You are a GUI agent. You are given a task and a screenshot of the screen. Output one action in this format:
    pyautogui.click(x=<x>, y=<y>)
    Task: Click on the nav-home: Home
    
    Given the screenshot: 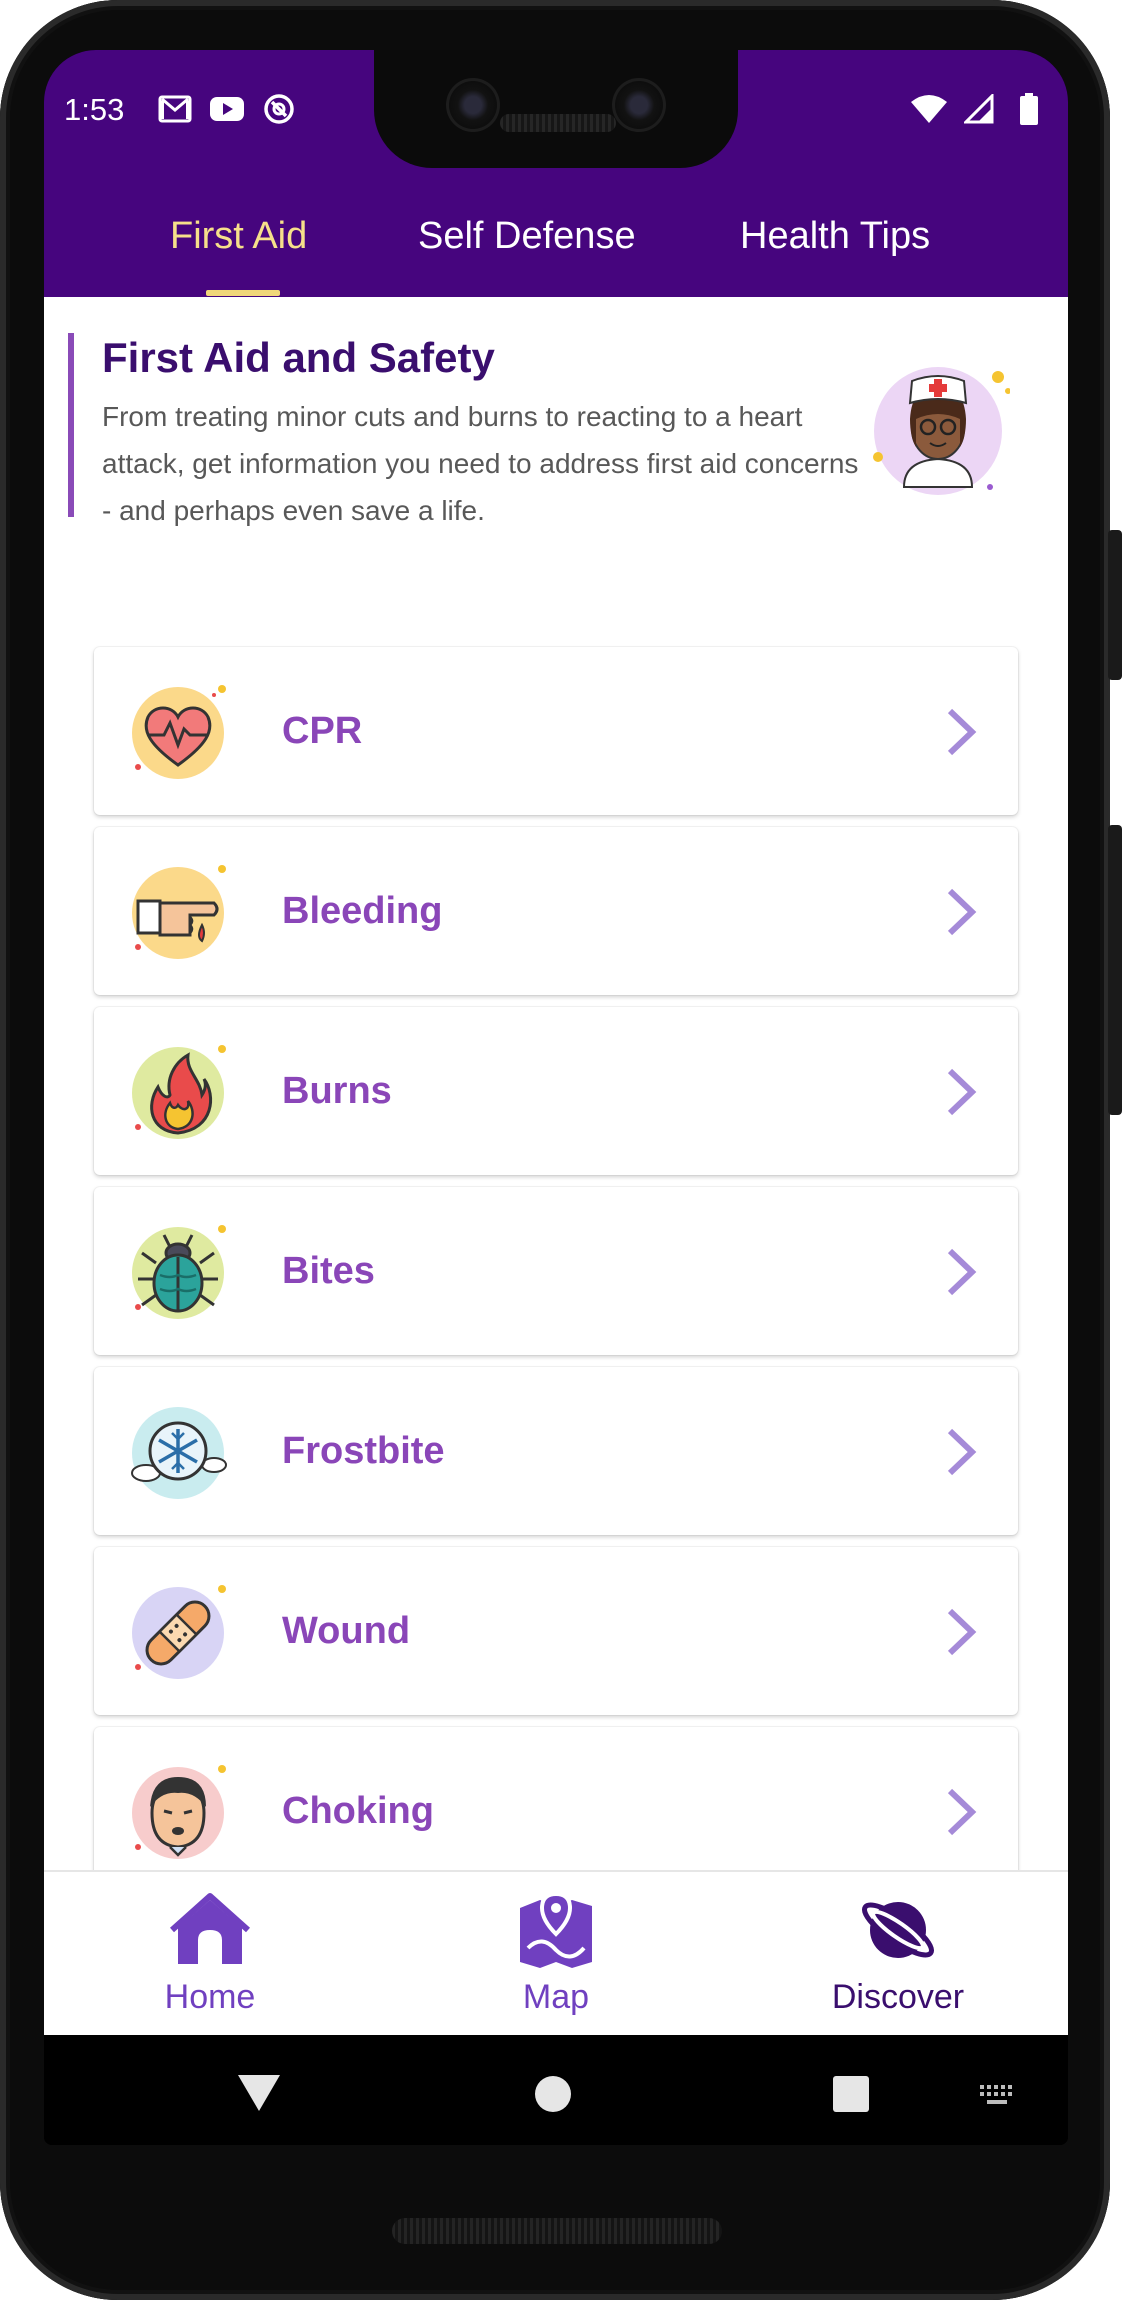 What is the action you would take?
    pyautogui.click(x=210, y=1954)
    